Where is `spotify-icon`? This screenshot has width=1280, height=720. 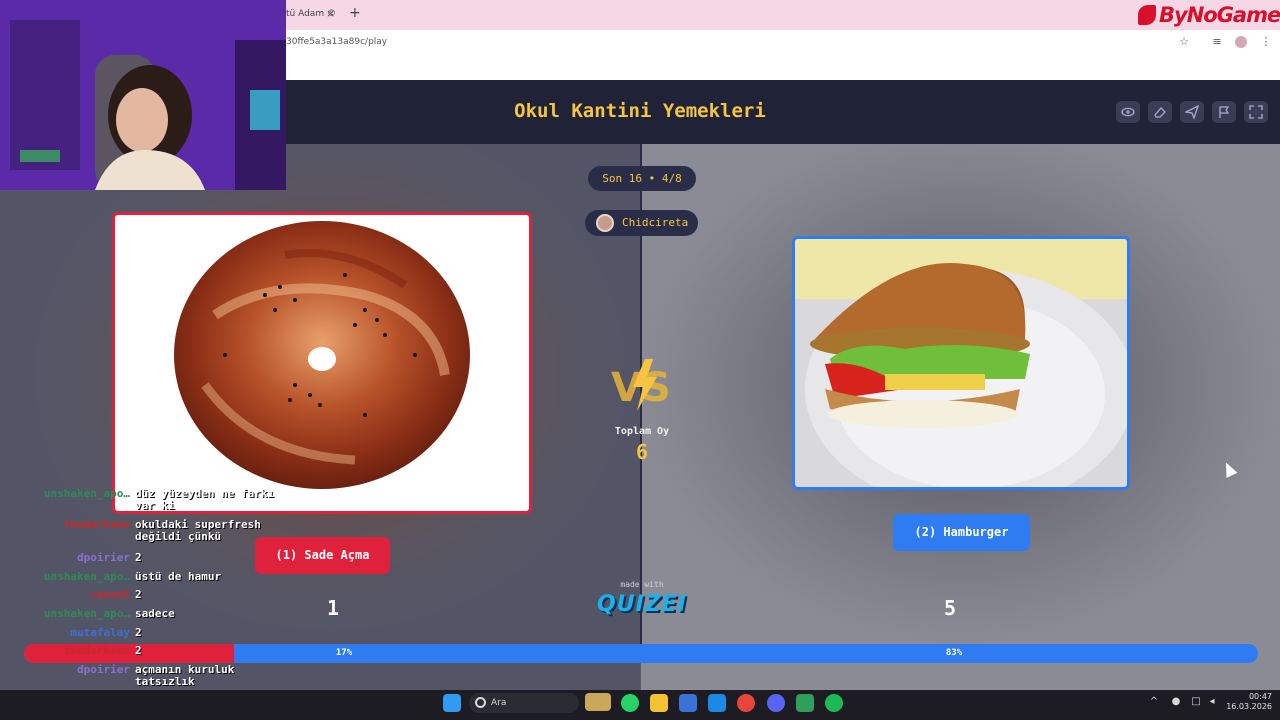
spotify-icon is located at coordinates (834, 703).